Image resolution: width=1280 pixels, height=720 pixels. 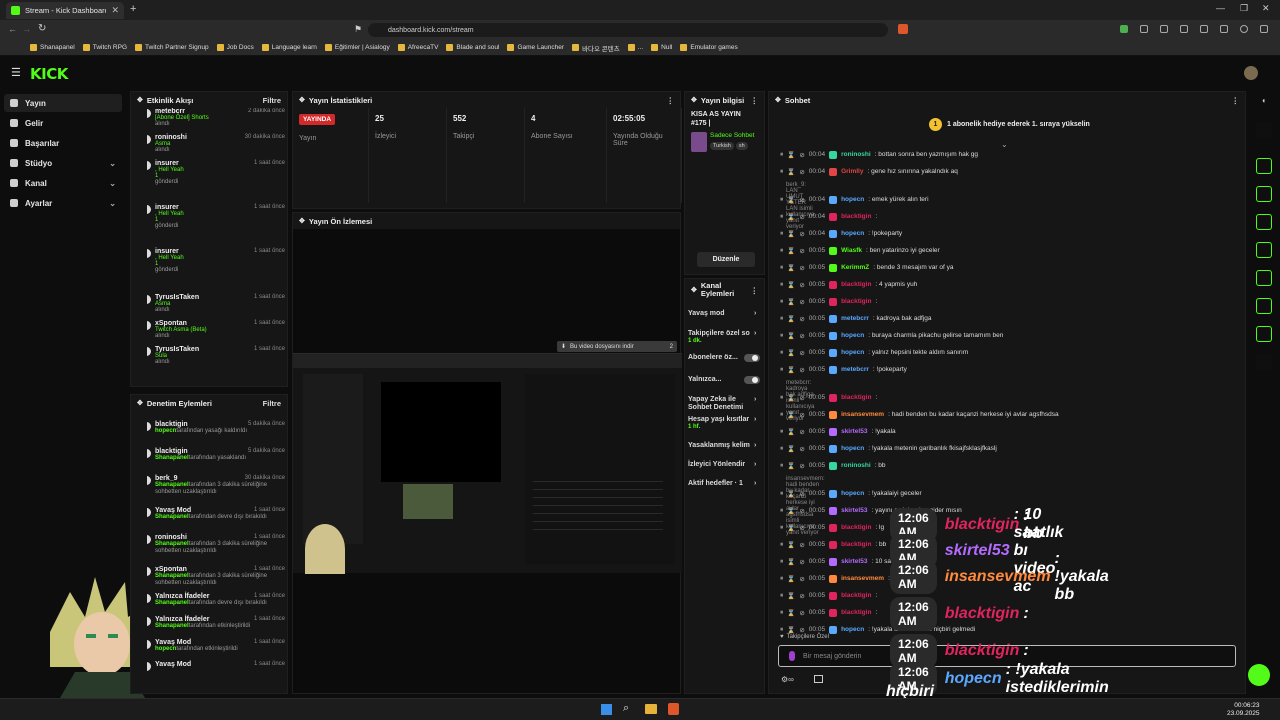 What do you see at coordinates (216, 355) in the screenshot?
I see `activity-event: TyrusIsTaken 1 saat önce Sula alındı` at bounding box center [216, 355].